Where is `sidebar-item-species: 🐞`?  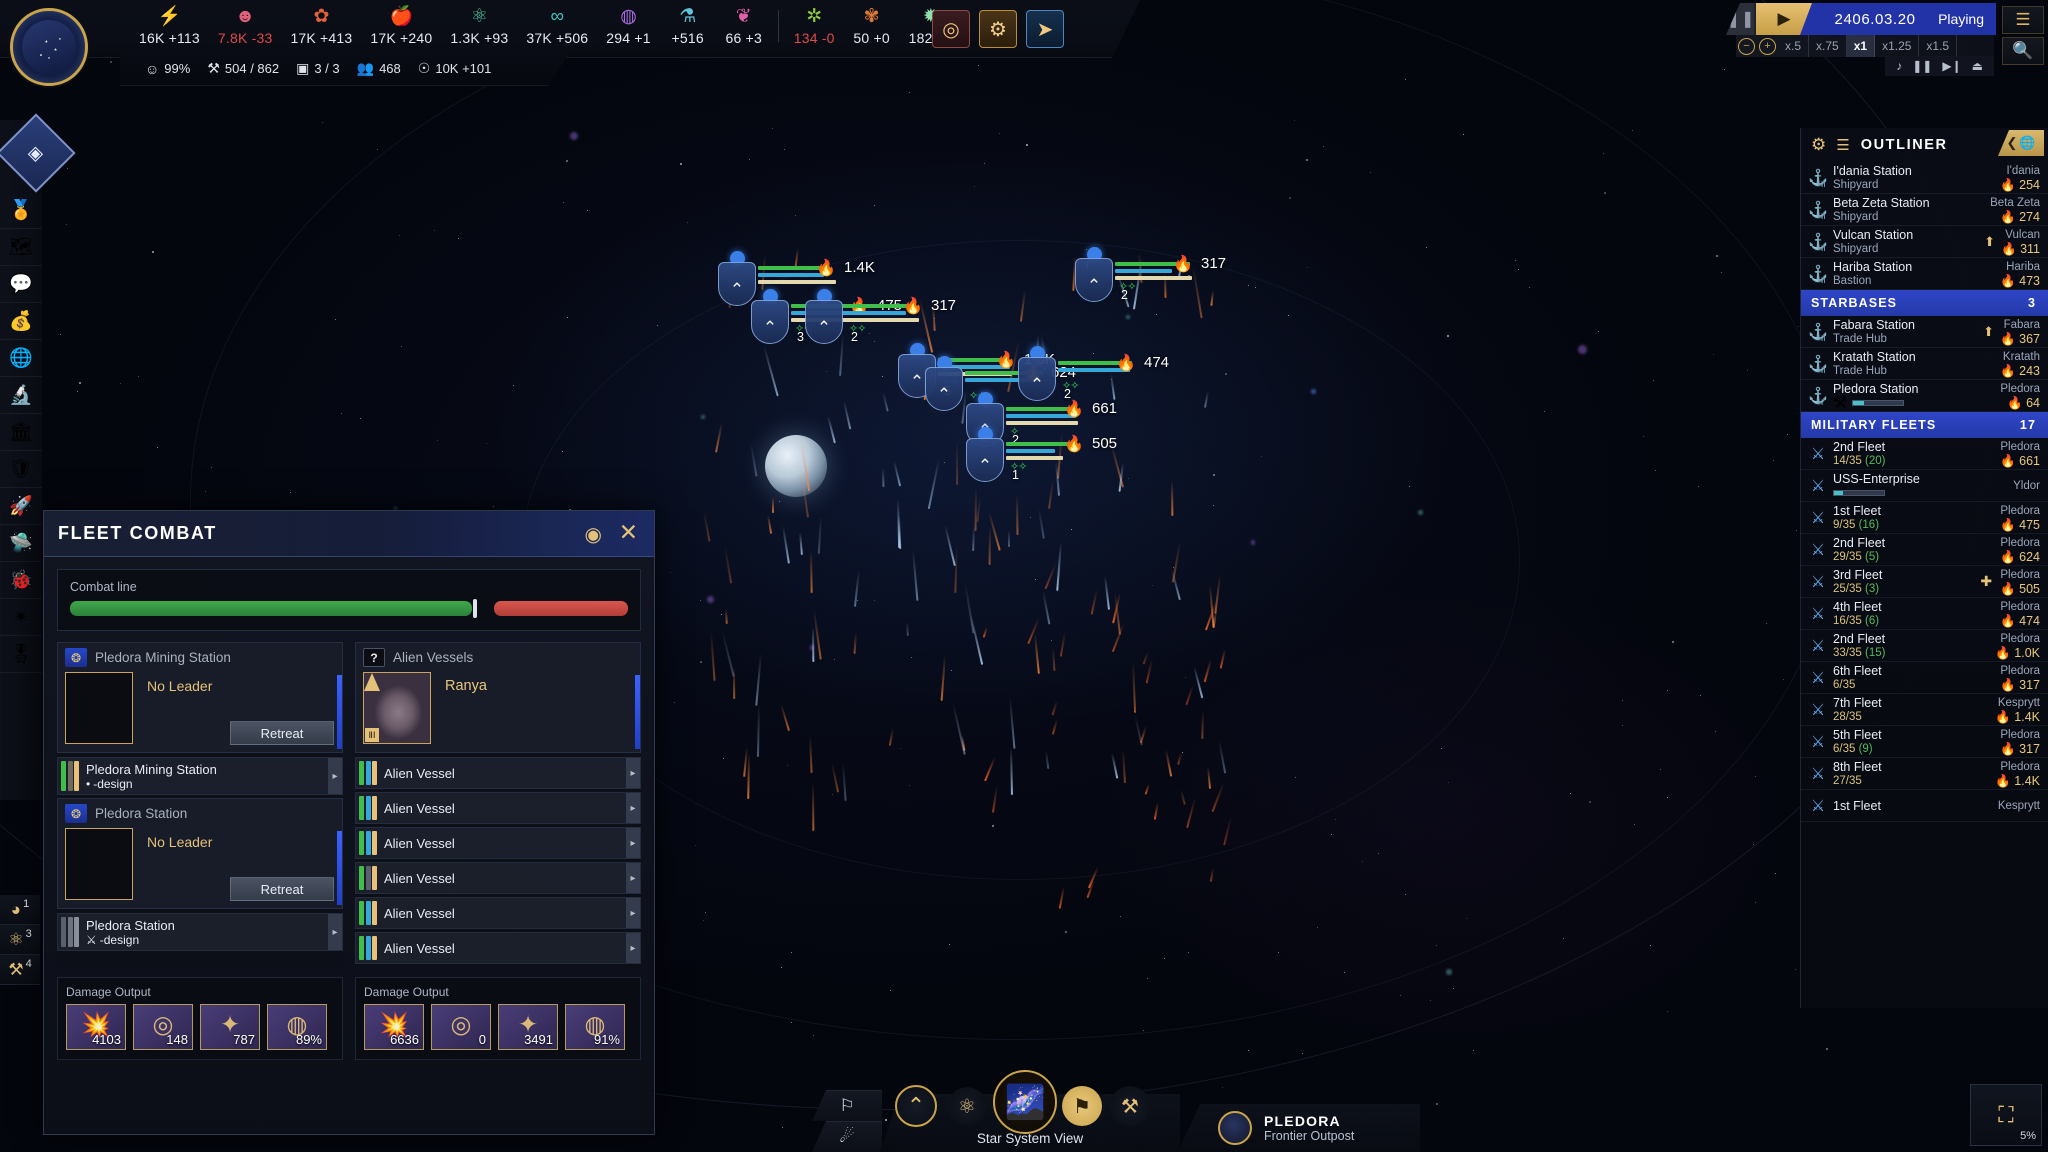 sidebar-item-species: 🐞 is located at coordinates (21, 580).